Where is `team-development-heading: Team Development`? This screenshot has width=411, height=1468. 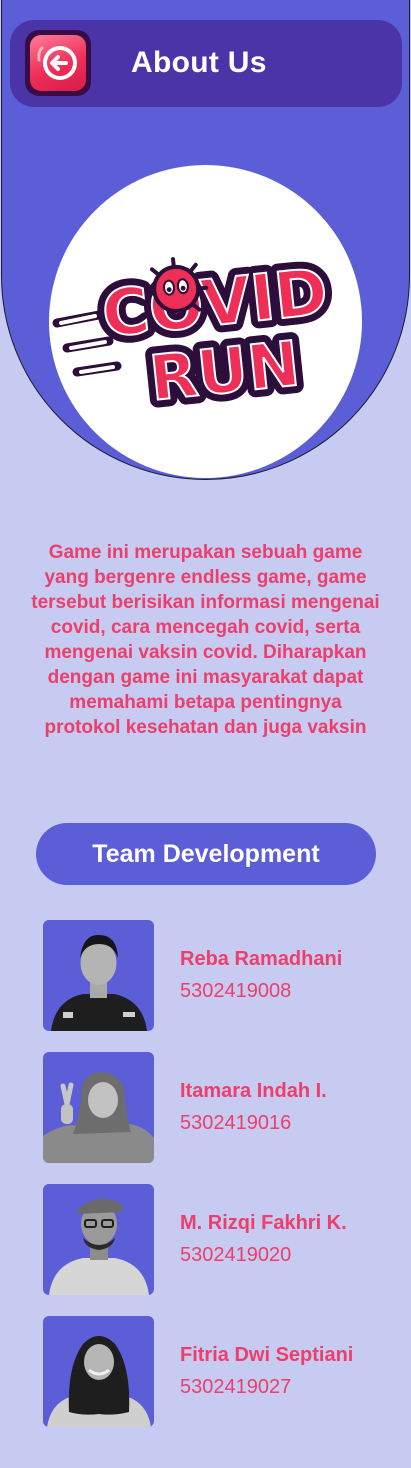 team-development-heading: Team Development is located at coordinates (206, 854).